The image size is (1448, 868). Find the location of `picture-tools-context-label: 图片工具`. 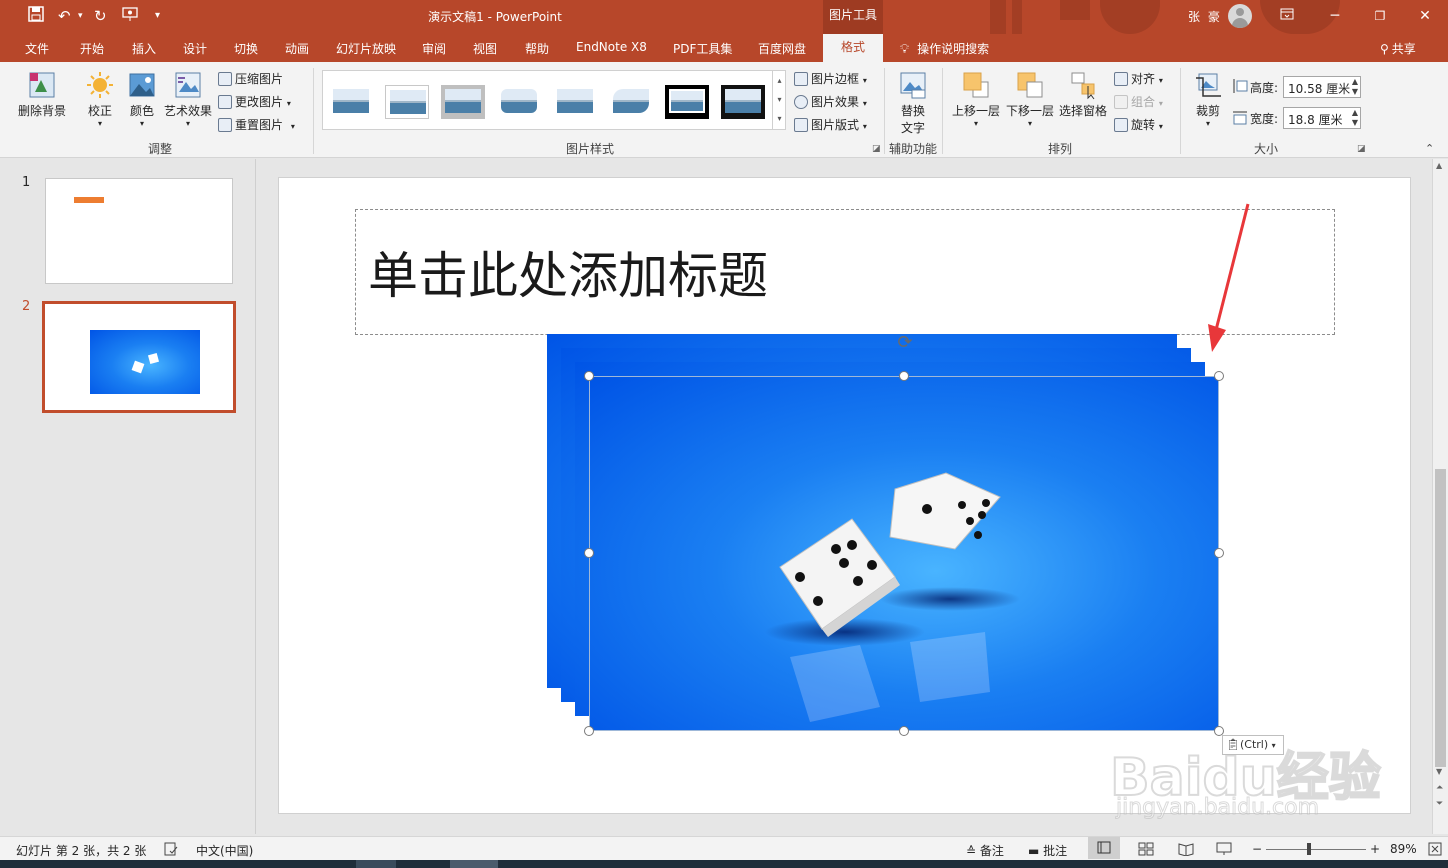

picture-tools-context-label: 图片工具 is located at coordinates (853, 17).